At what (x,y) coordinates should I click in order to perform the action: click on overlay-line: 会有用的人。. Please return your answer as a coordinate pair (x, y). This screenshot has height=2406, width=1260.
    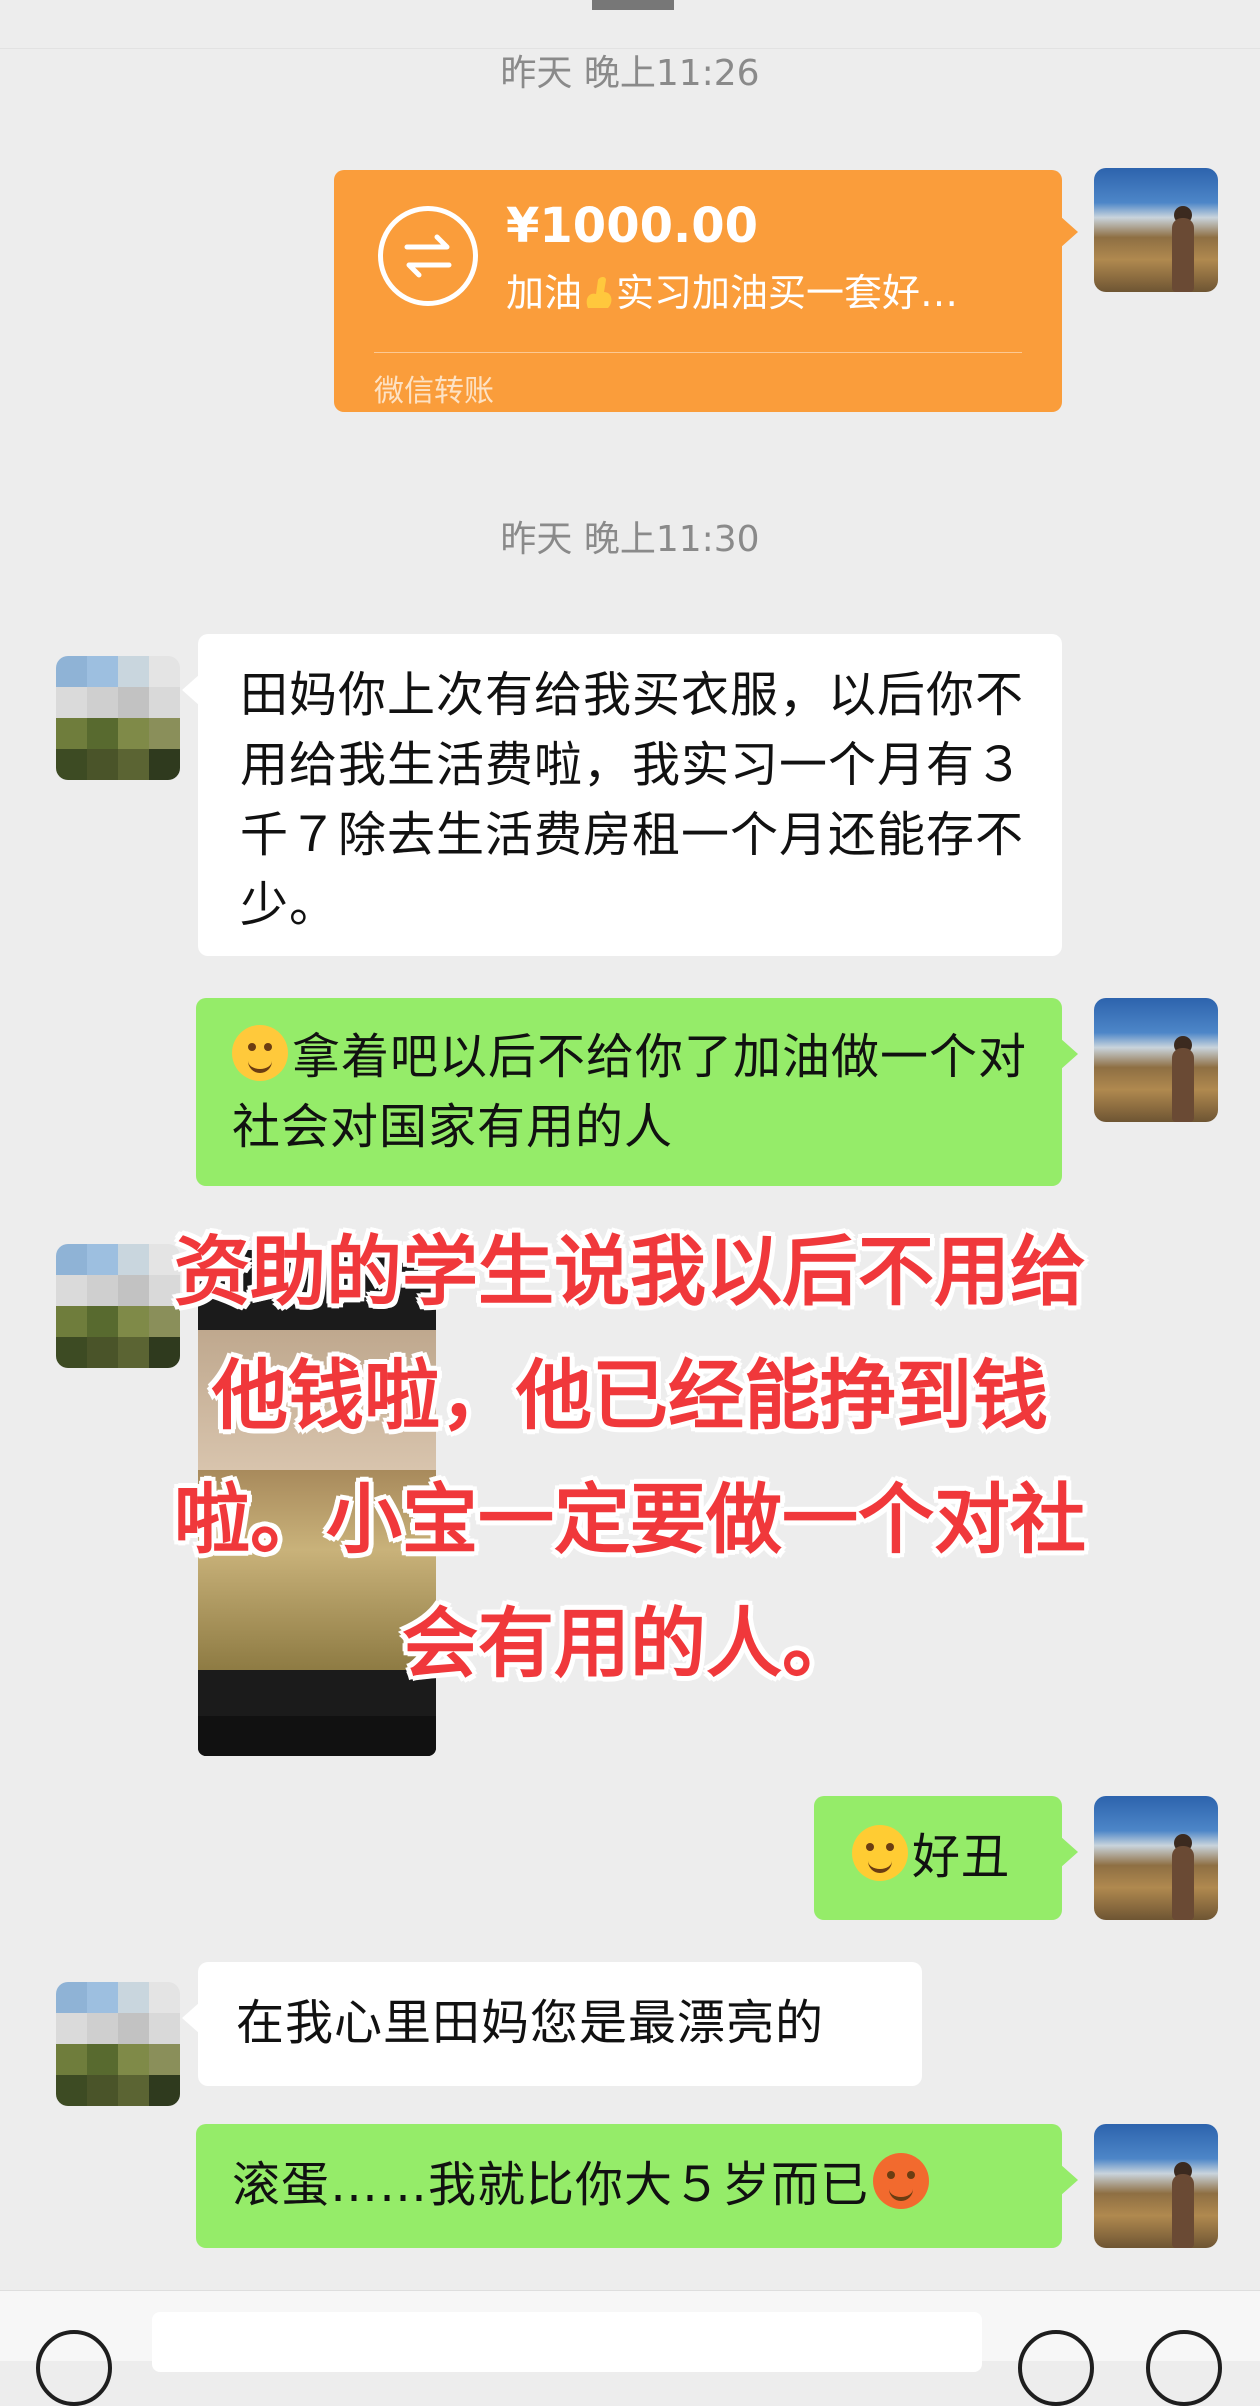
    Looking at the image, I should click on (630, 1643).